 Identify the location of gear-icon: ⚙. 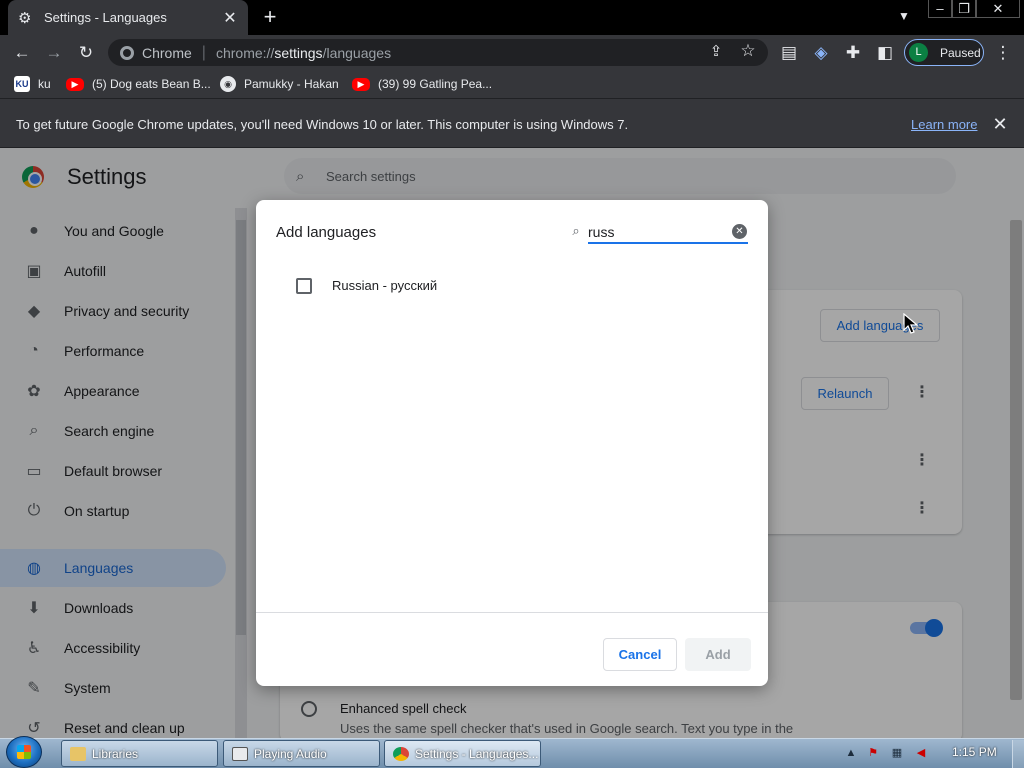
(25, 18).